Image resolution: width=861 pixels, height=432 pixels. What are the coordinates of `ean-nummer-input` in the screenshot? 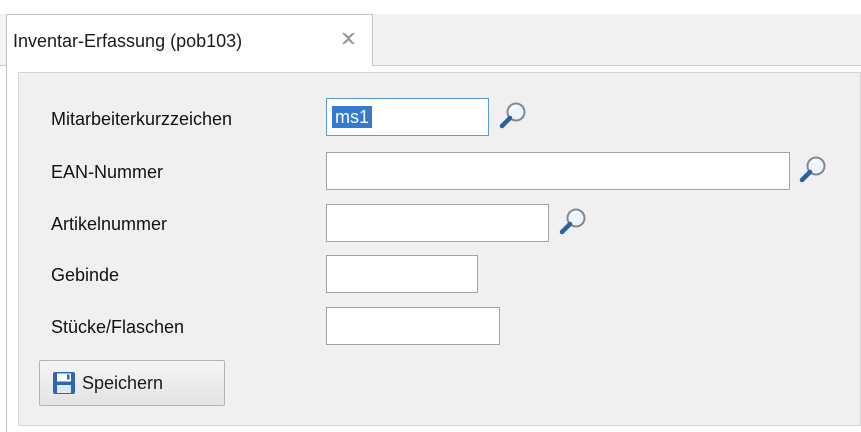 It's located at (558, 171).